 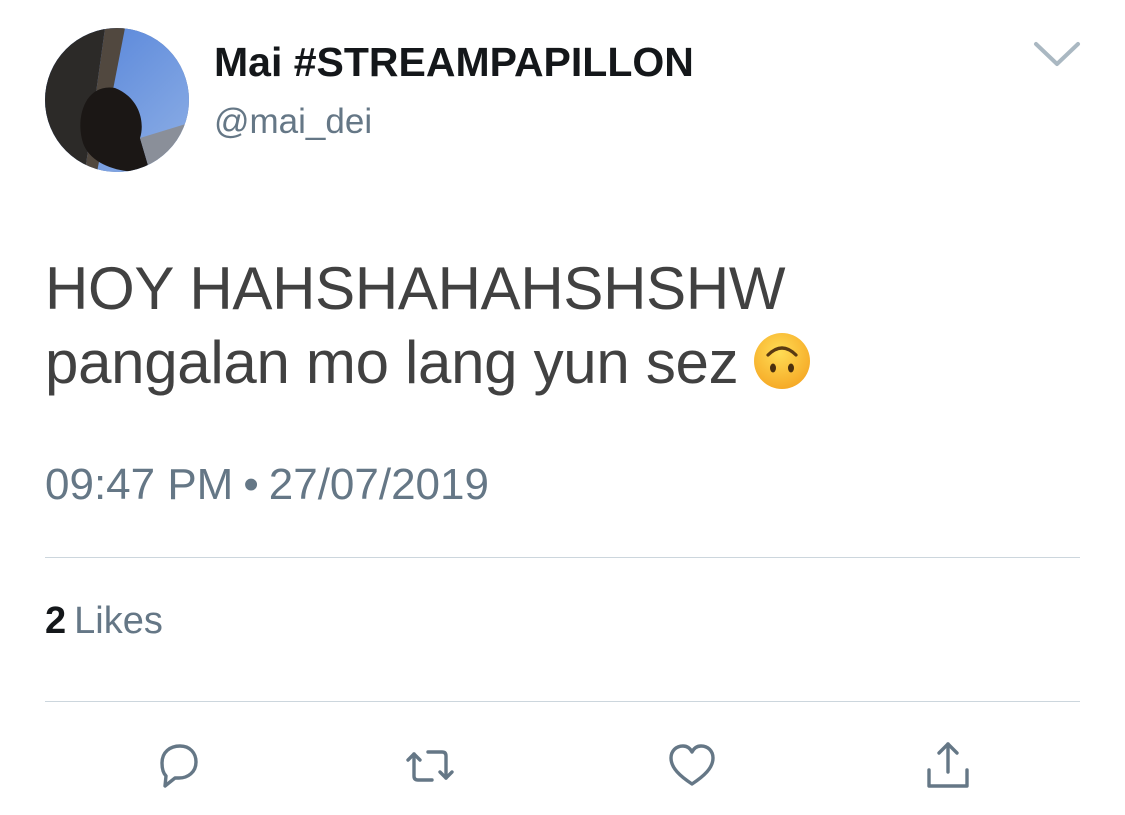 I want to click on tweet-text-line-2-text: pangalan mo lang yun sez, so click(x=392, y=362).